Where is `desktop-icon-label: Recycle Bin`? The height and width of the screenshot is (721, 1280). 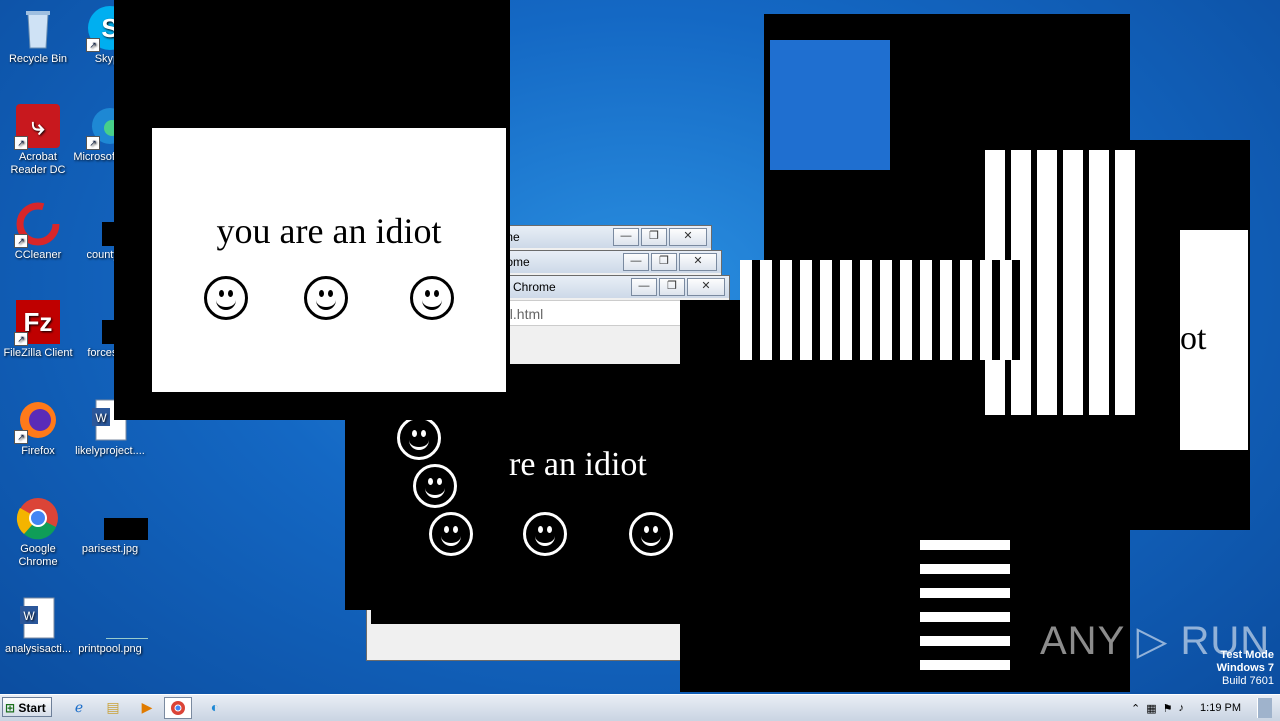 desktop-icon-label: Recycle Bin is located at coordinates (38, 59).